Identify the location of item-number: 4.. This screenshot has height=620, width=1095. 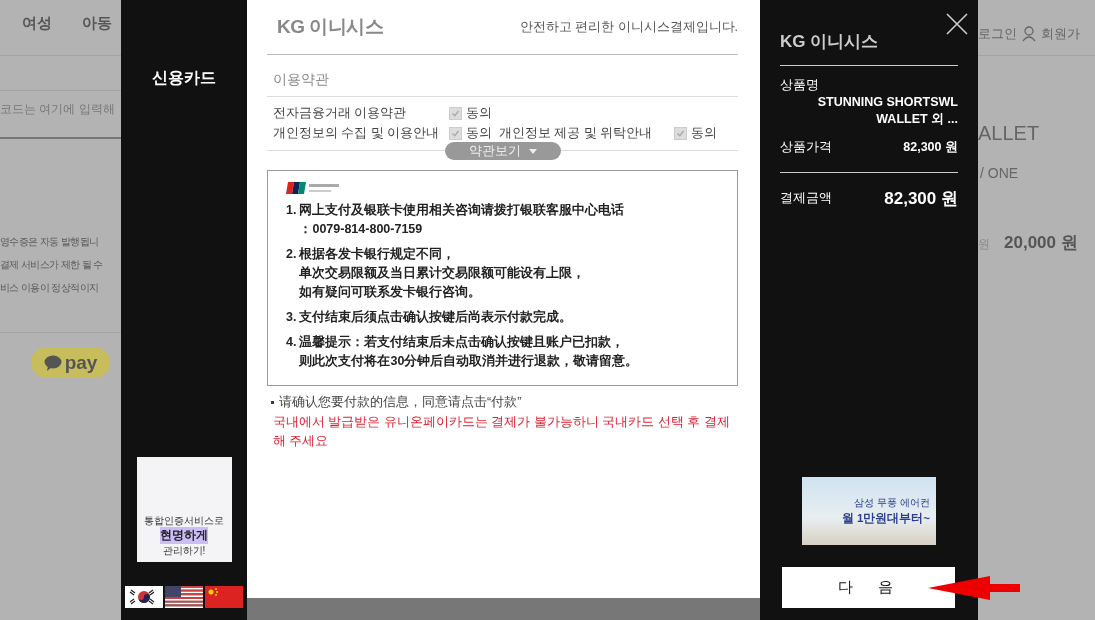
(291, 342).